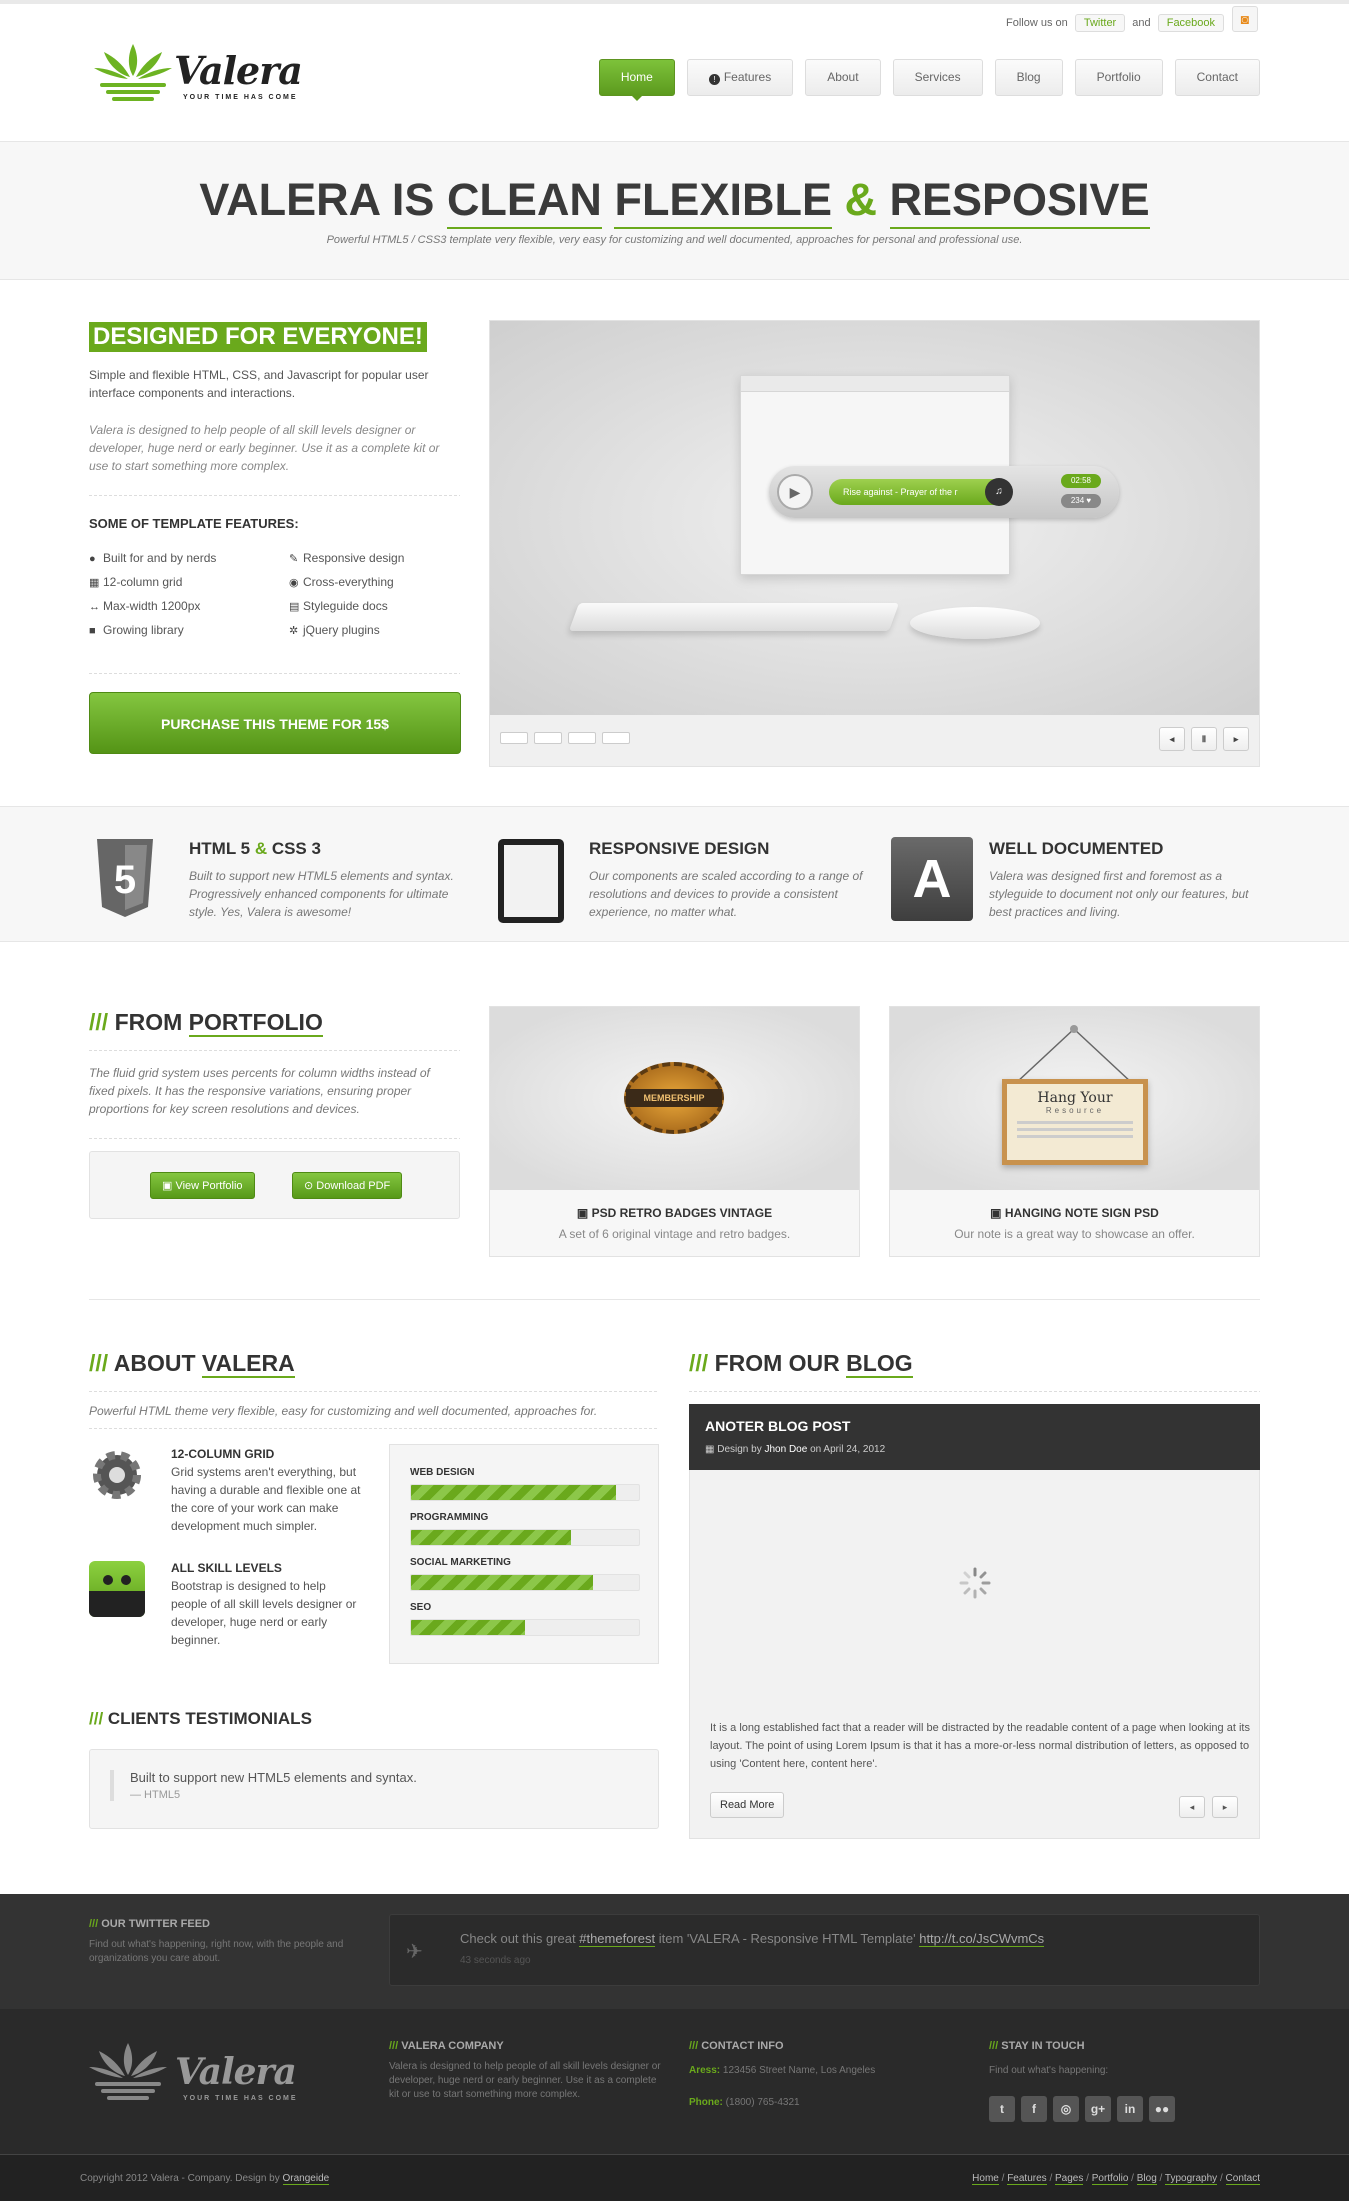  Describe the element at coordinates (345, 606) in the screenshot. I see `feature-label: Styleguide docs` at that location.